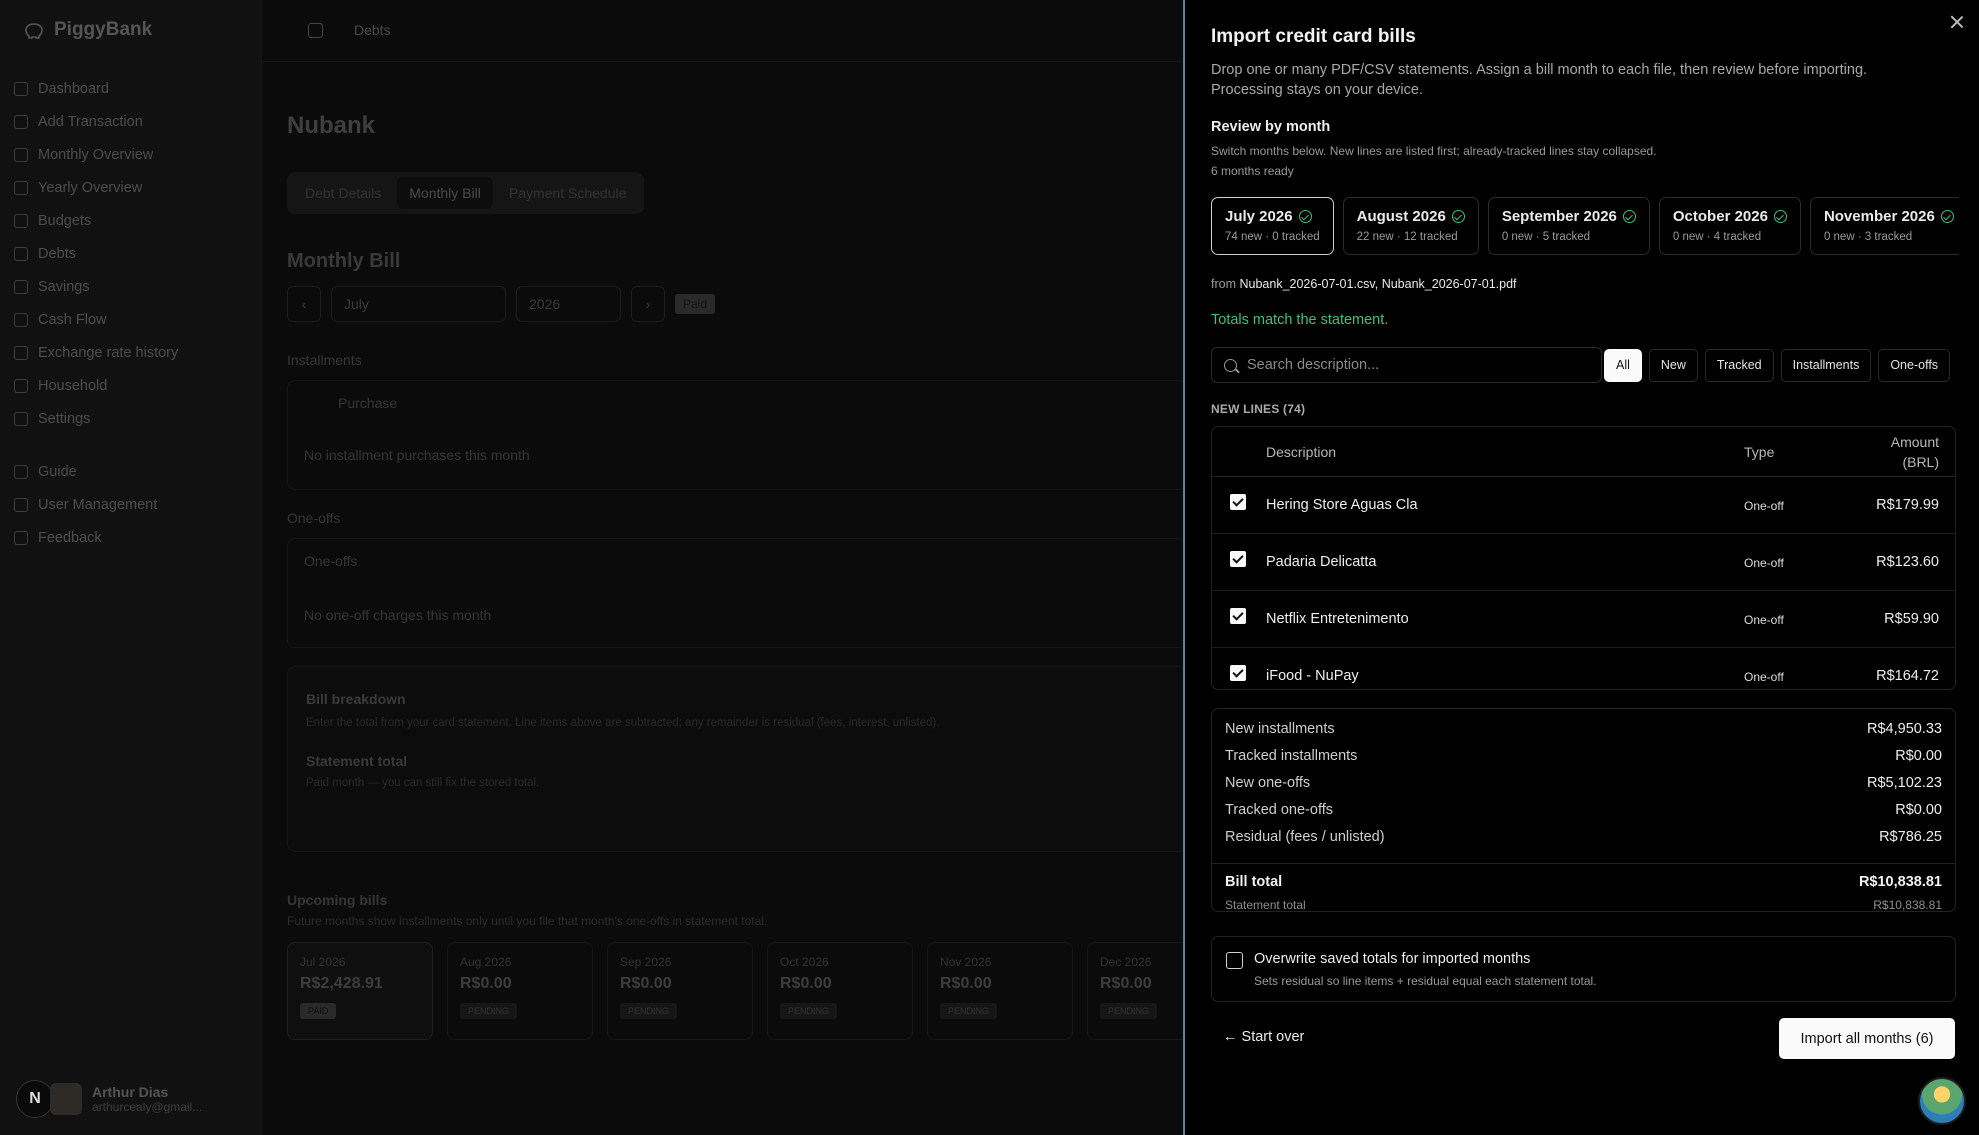  What do you see at coordinates (132, 121) in the screenshot?
I see `sidebar-item-add-transaction: Add Transaction` at bounding box center [132, 121].